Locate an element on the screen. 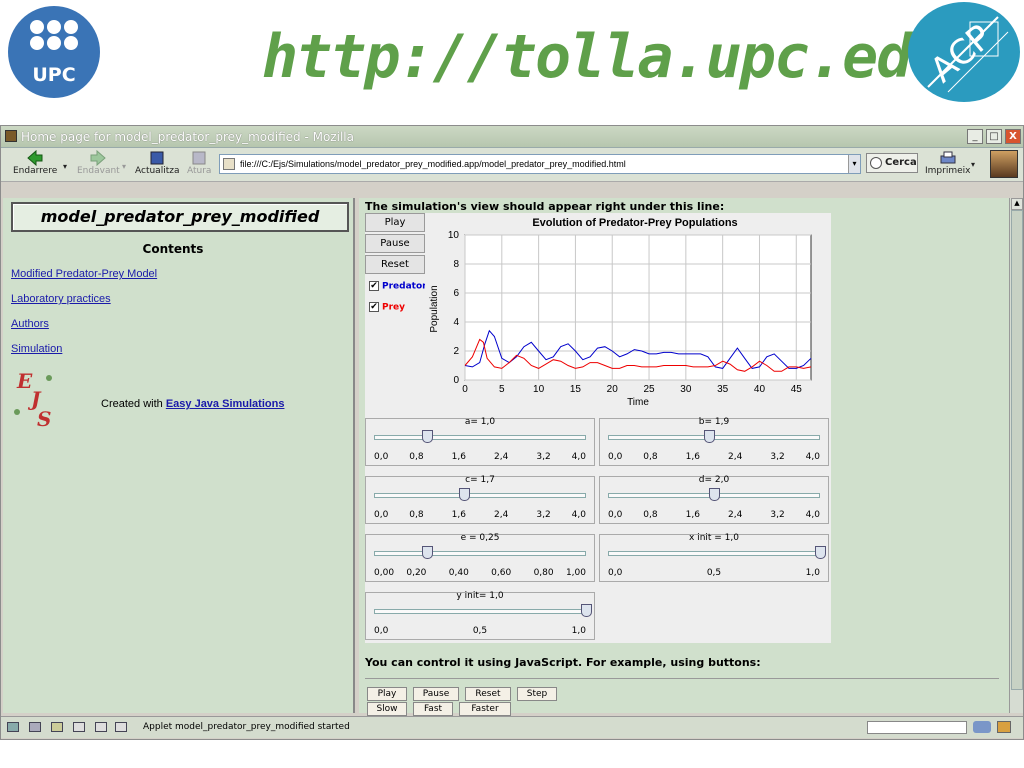  stop-button: Atura is located at coordinates (199, 163).